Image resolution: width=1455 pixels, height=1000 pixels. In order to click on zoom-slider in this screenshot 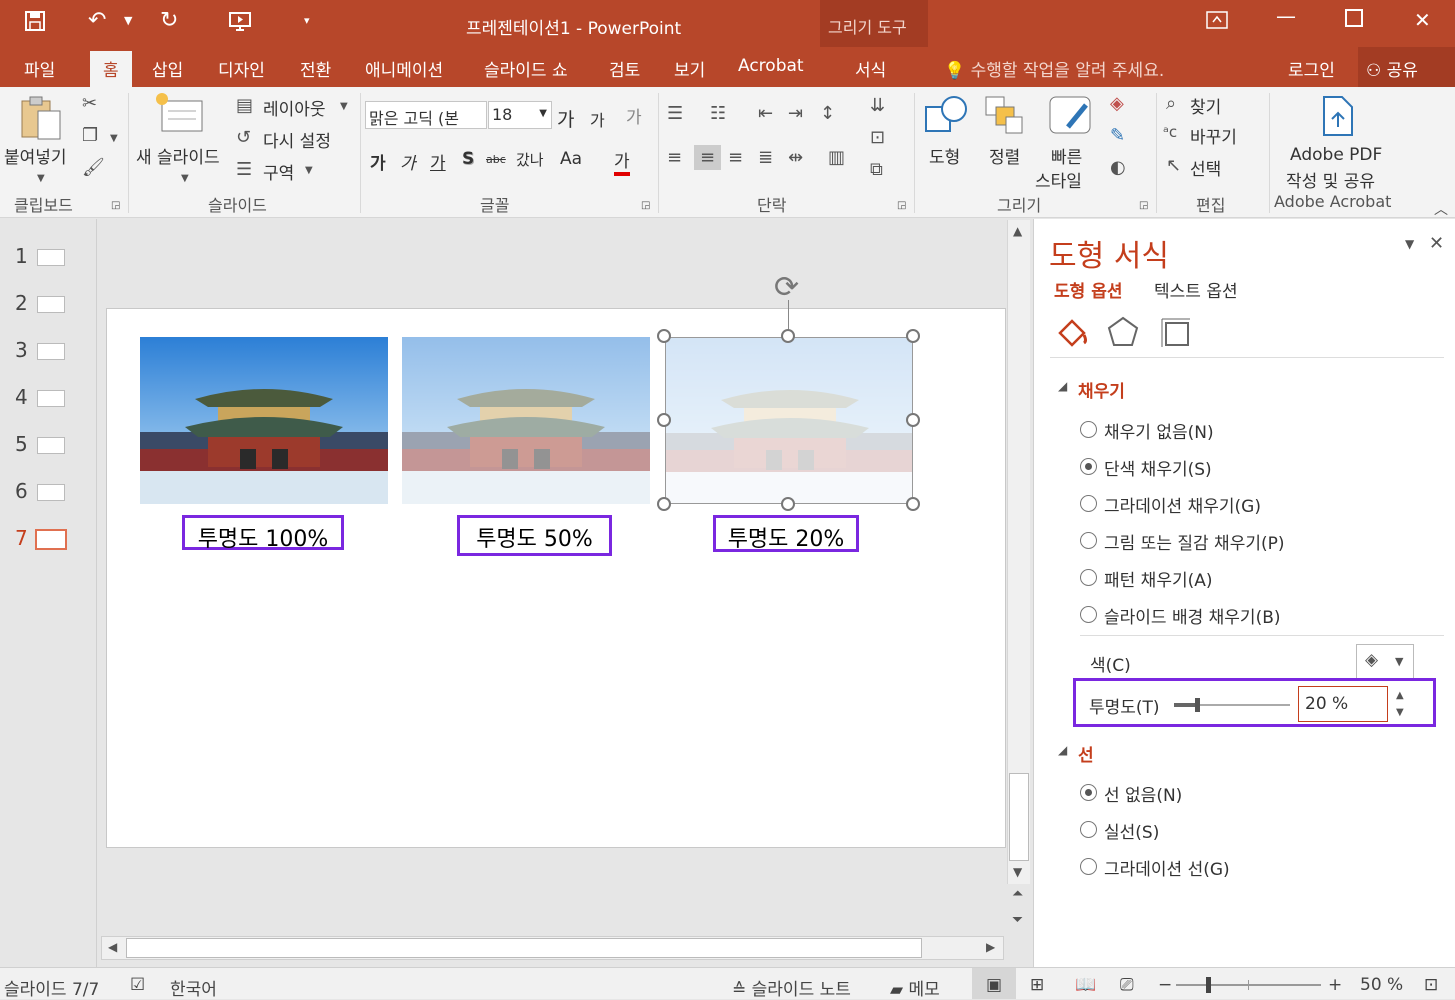, I will do `click(1248, 985)`.